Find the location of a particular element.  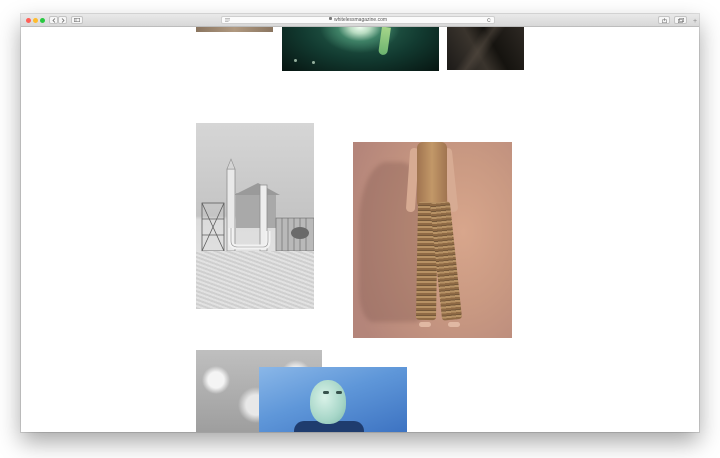

share-icon is located at coordinates (664, 20).